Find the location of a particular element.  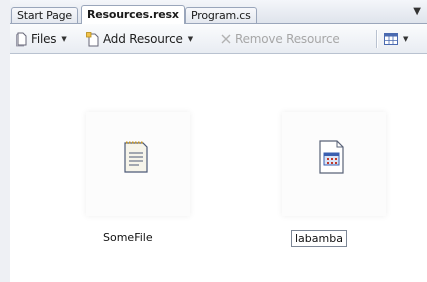

tab-program-cs: Program.cs is located at coordinates (221, 15).